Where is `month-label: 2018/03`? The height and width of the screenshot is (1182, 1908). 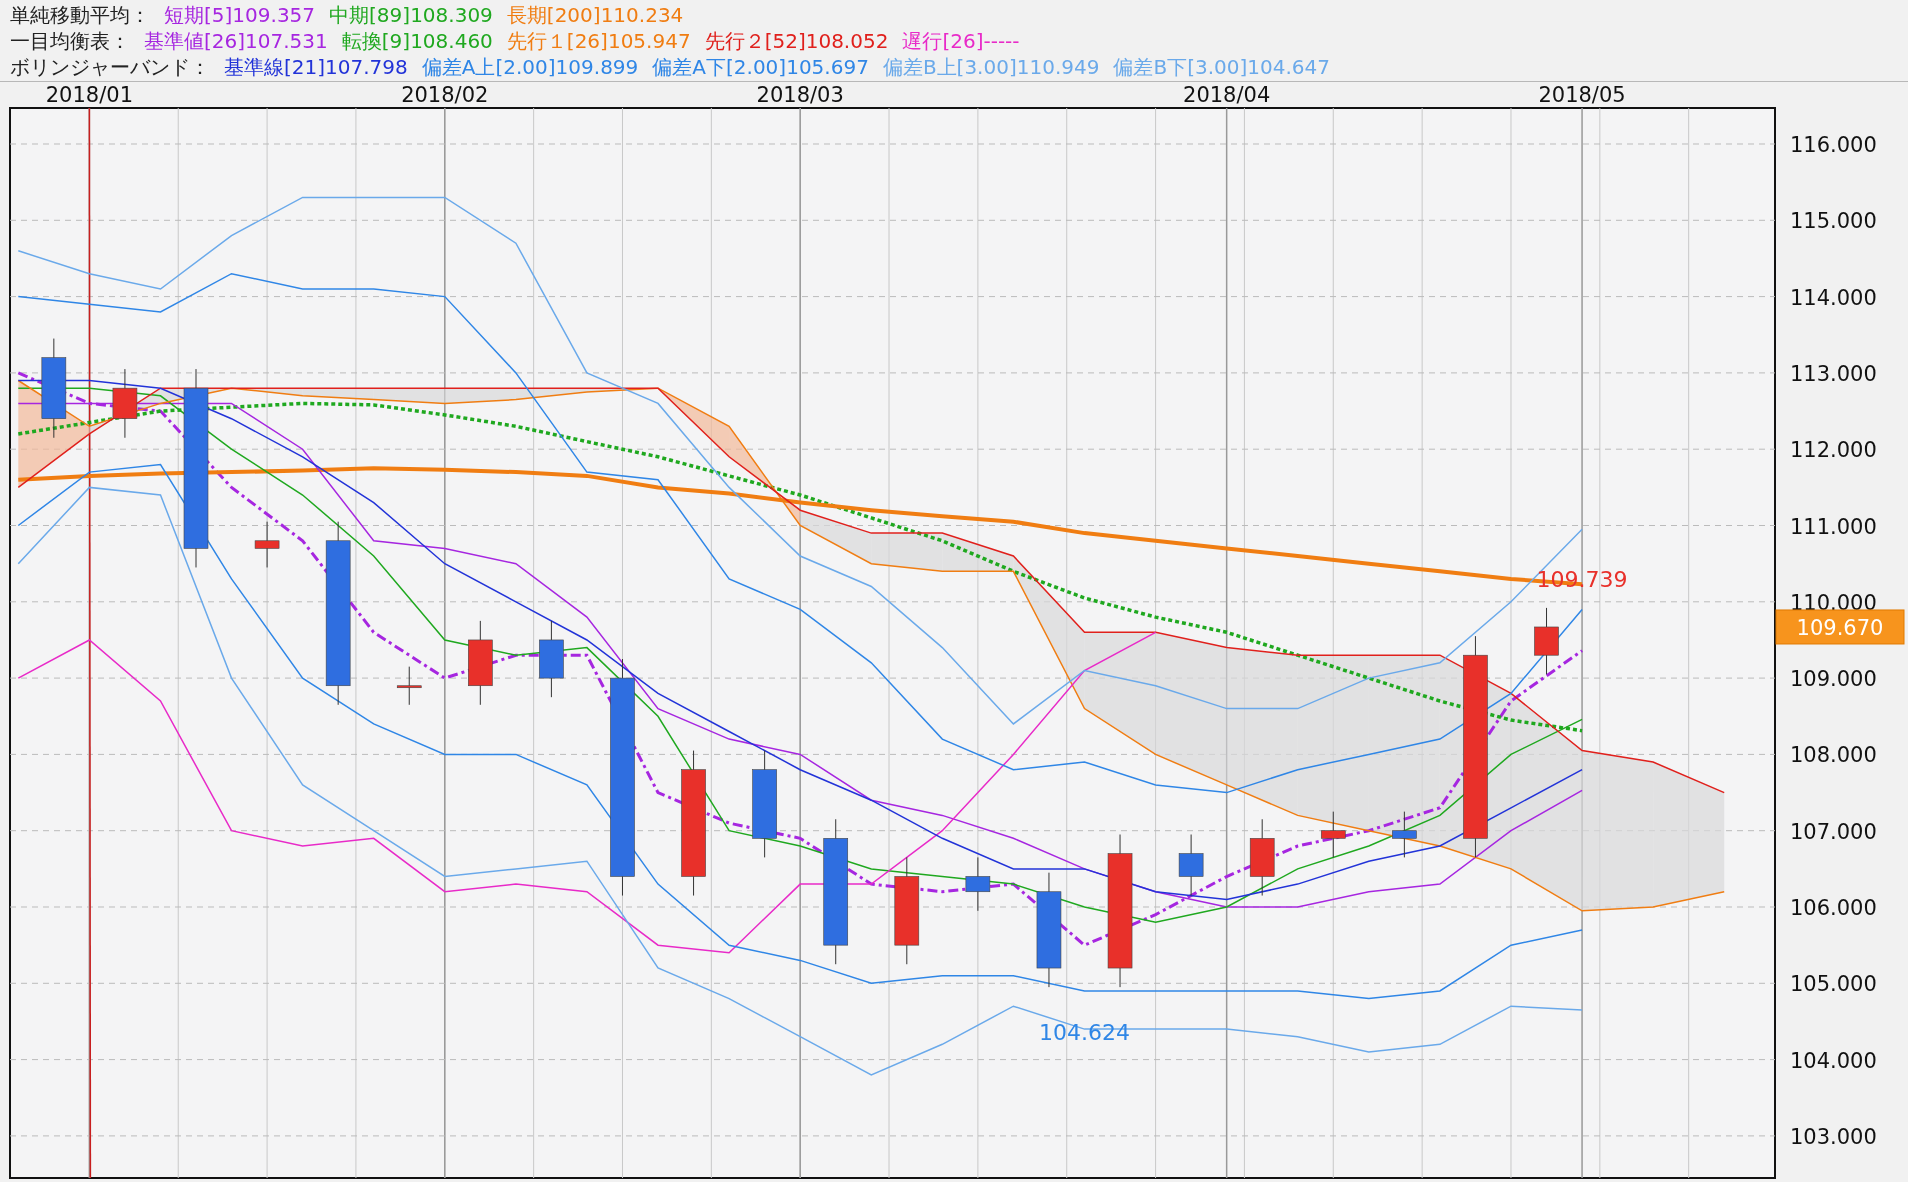
month-label: 2018/03 is located at coordinates (800, 95).